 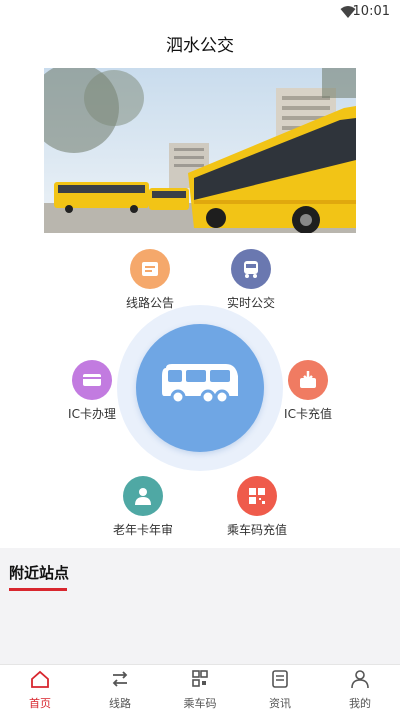 What do you see at coordinates (371, 11) in the screenshot?
I see `status-time: 10:01` at bounding box center [371, 11].